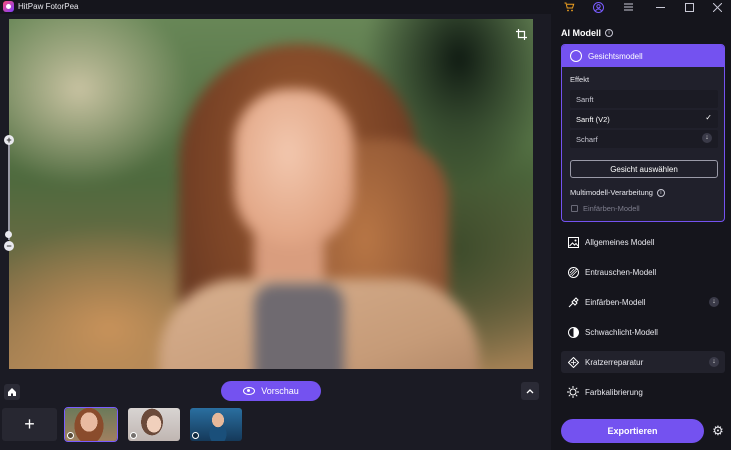 The height and width of the screenshot is (450, 731). Describe the element at coordinates (620, 242) in the screenshot. I see `model-label: Allgemeines Modell` at that location.